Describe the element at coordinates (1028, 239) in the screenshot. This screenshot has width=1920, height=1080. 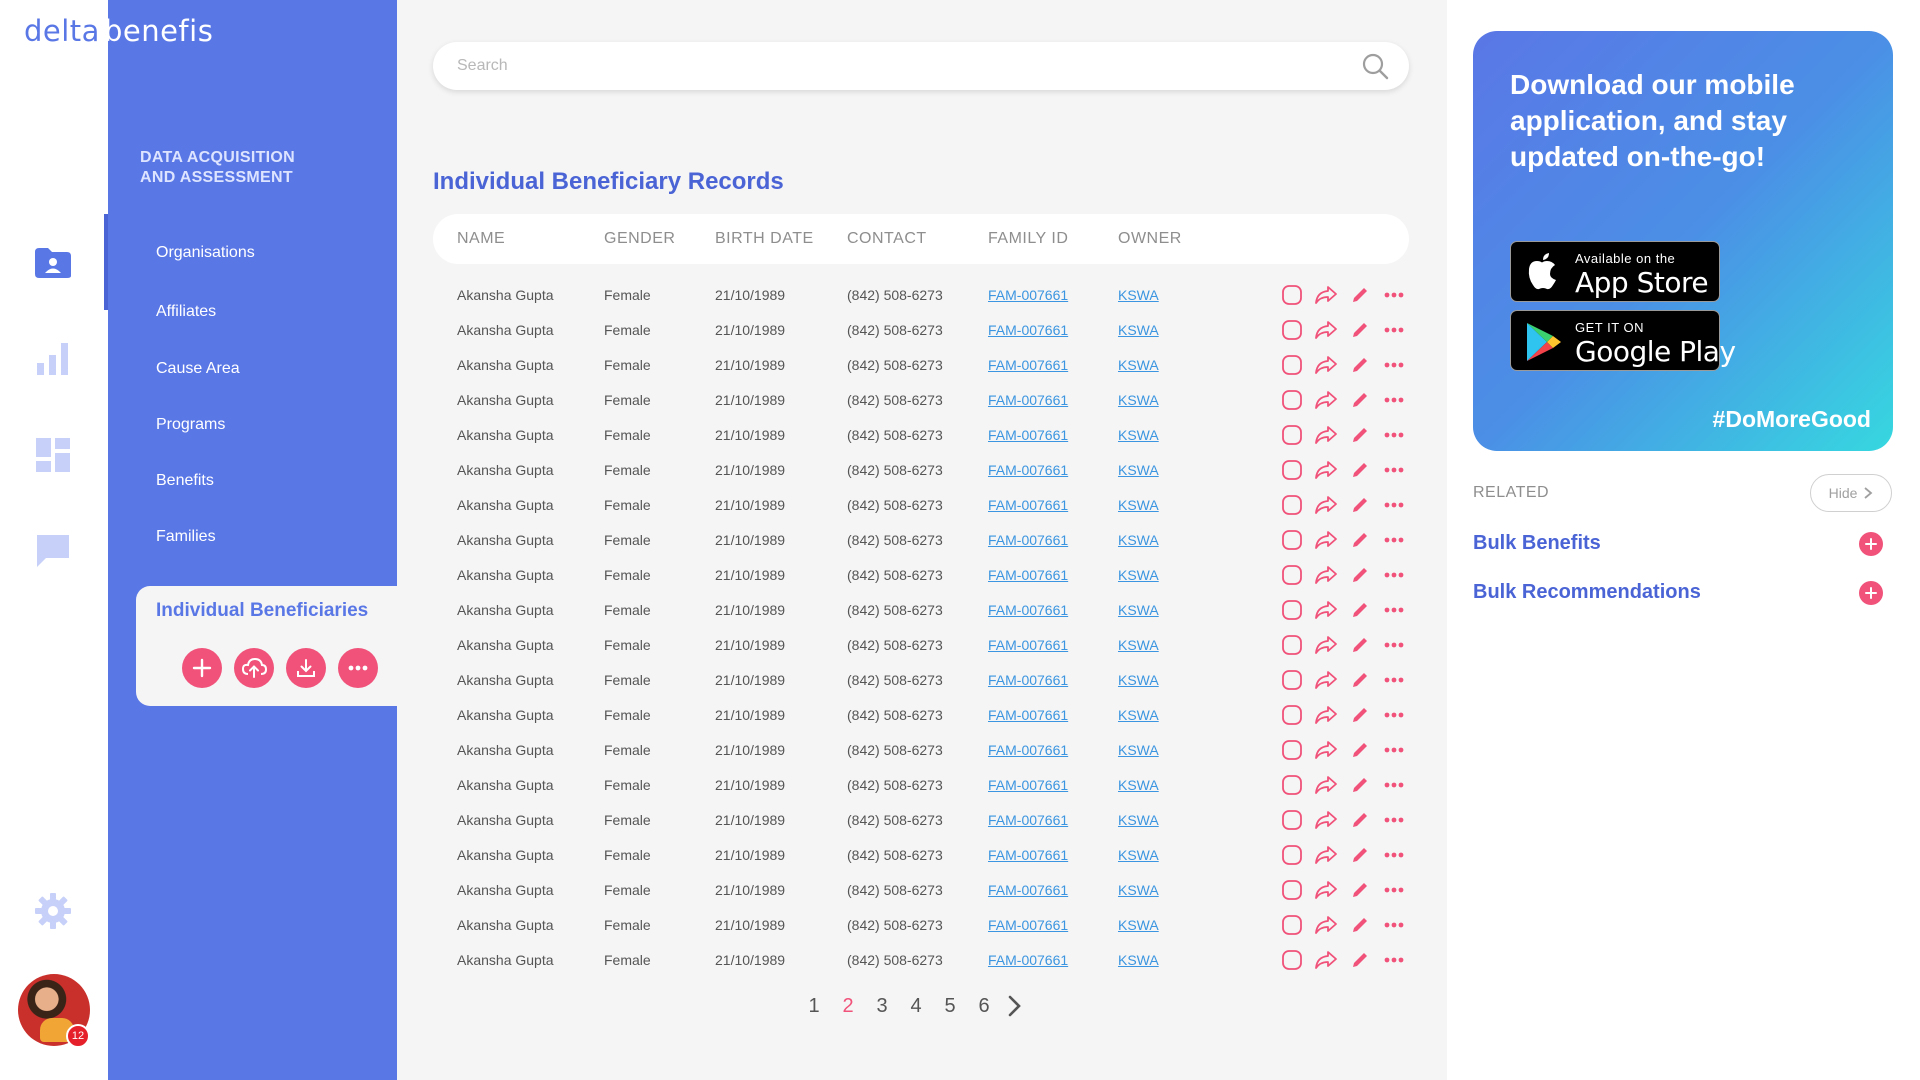
I see `column-header-family-id: FAMILY ID` at that location.